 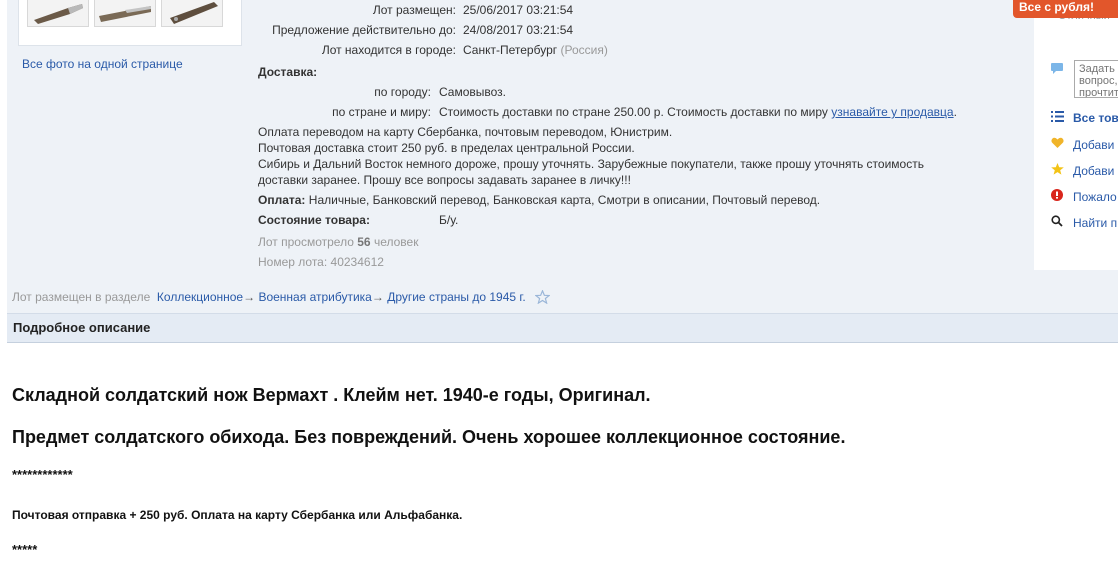 I want to click on payment-label: Оплата:, so click(x=282, y=200).